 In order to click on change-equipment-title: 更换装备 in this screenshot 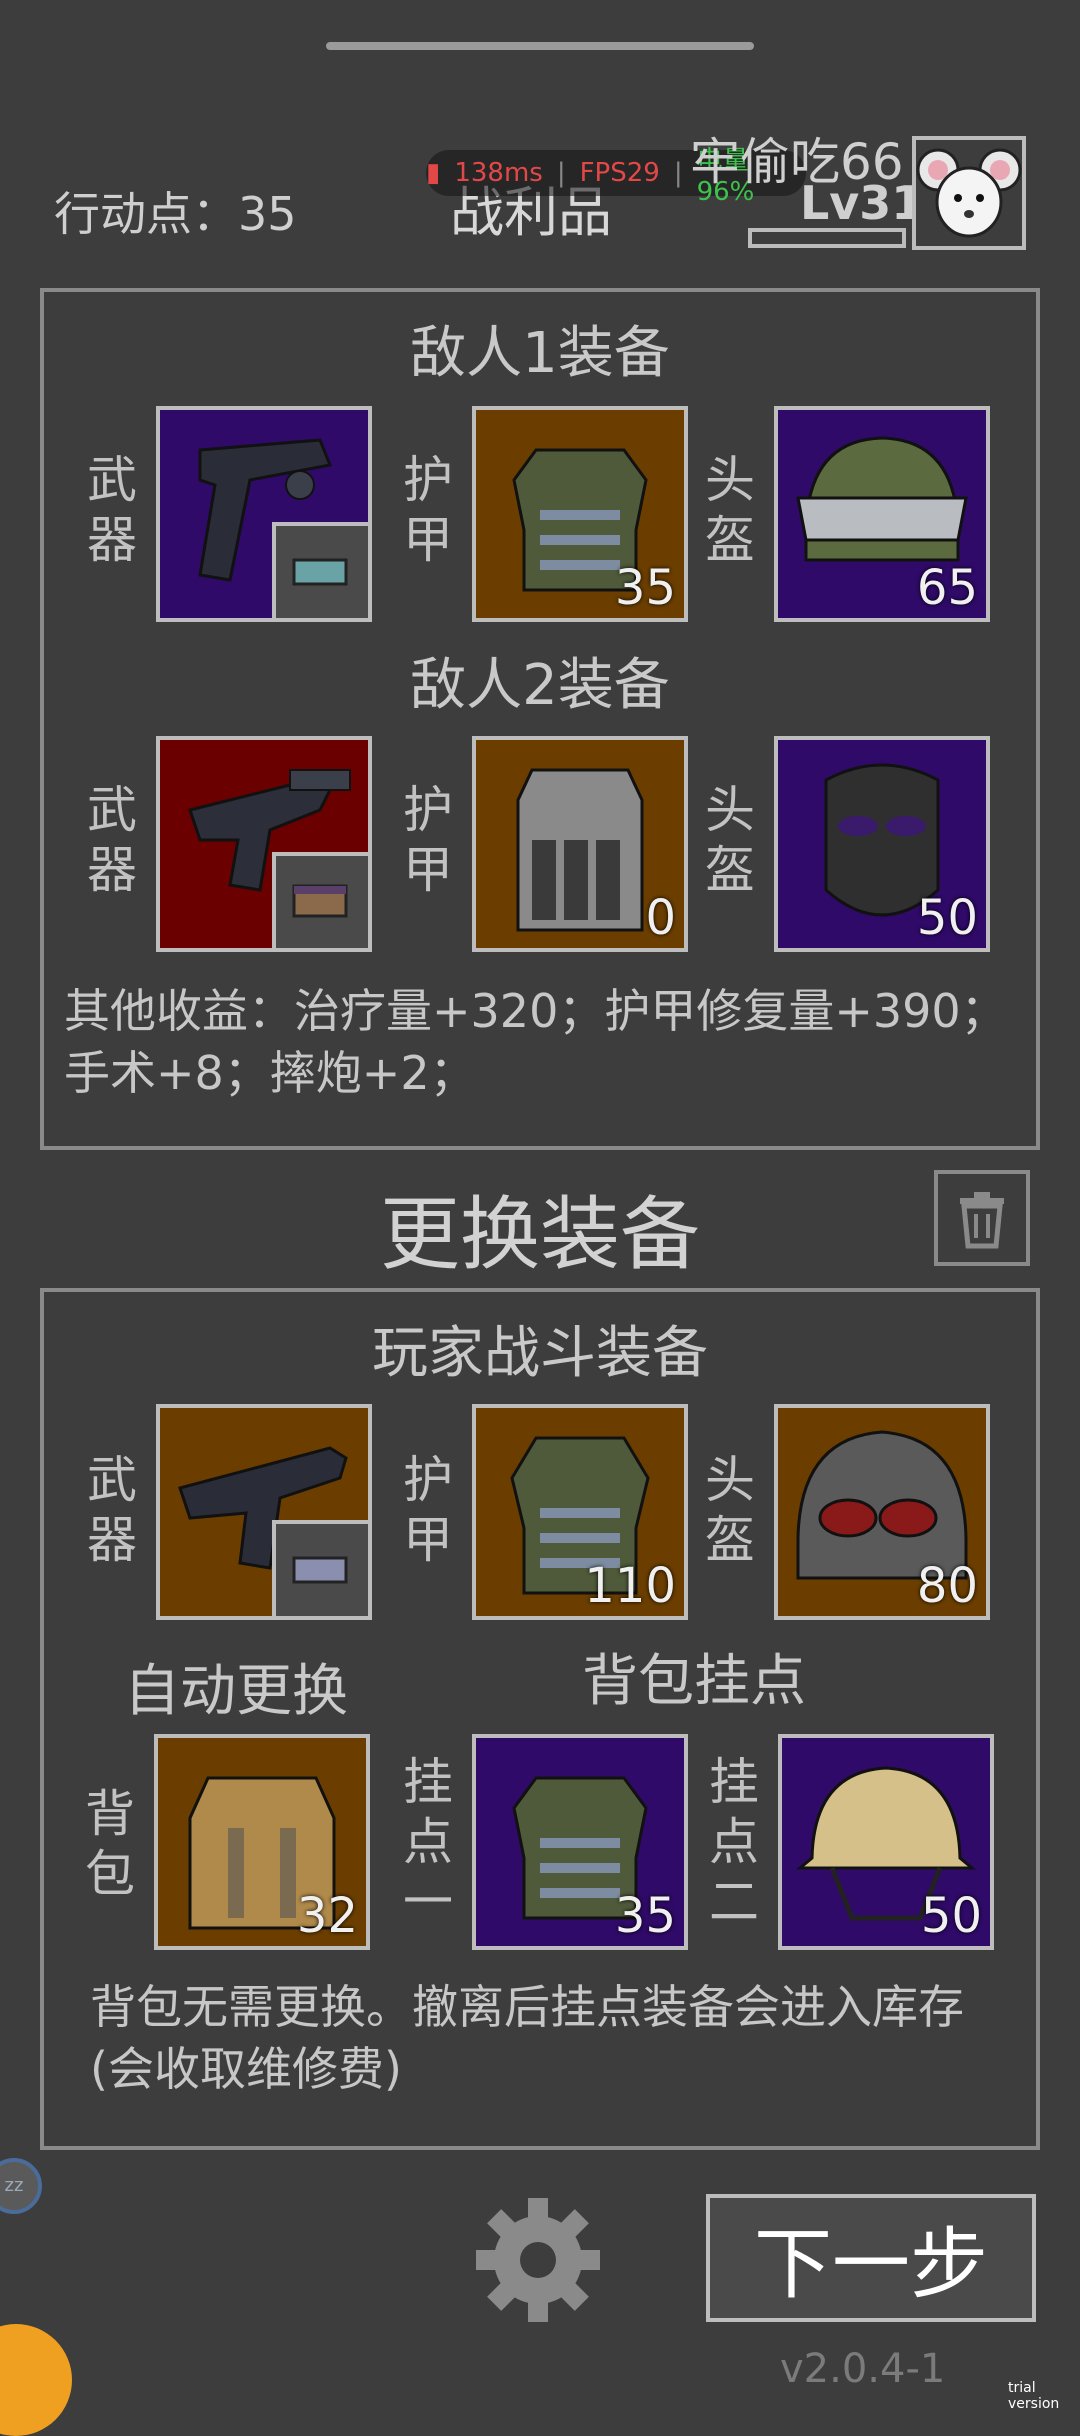, I will do `click(540, 1234)`.